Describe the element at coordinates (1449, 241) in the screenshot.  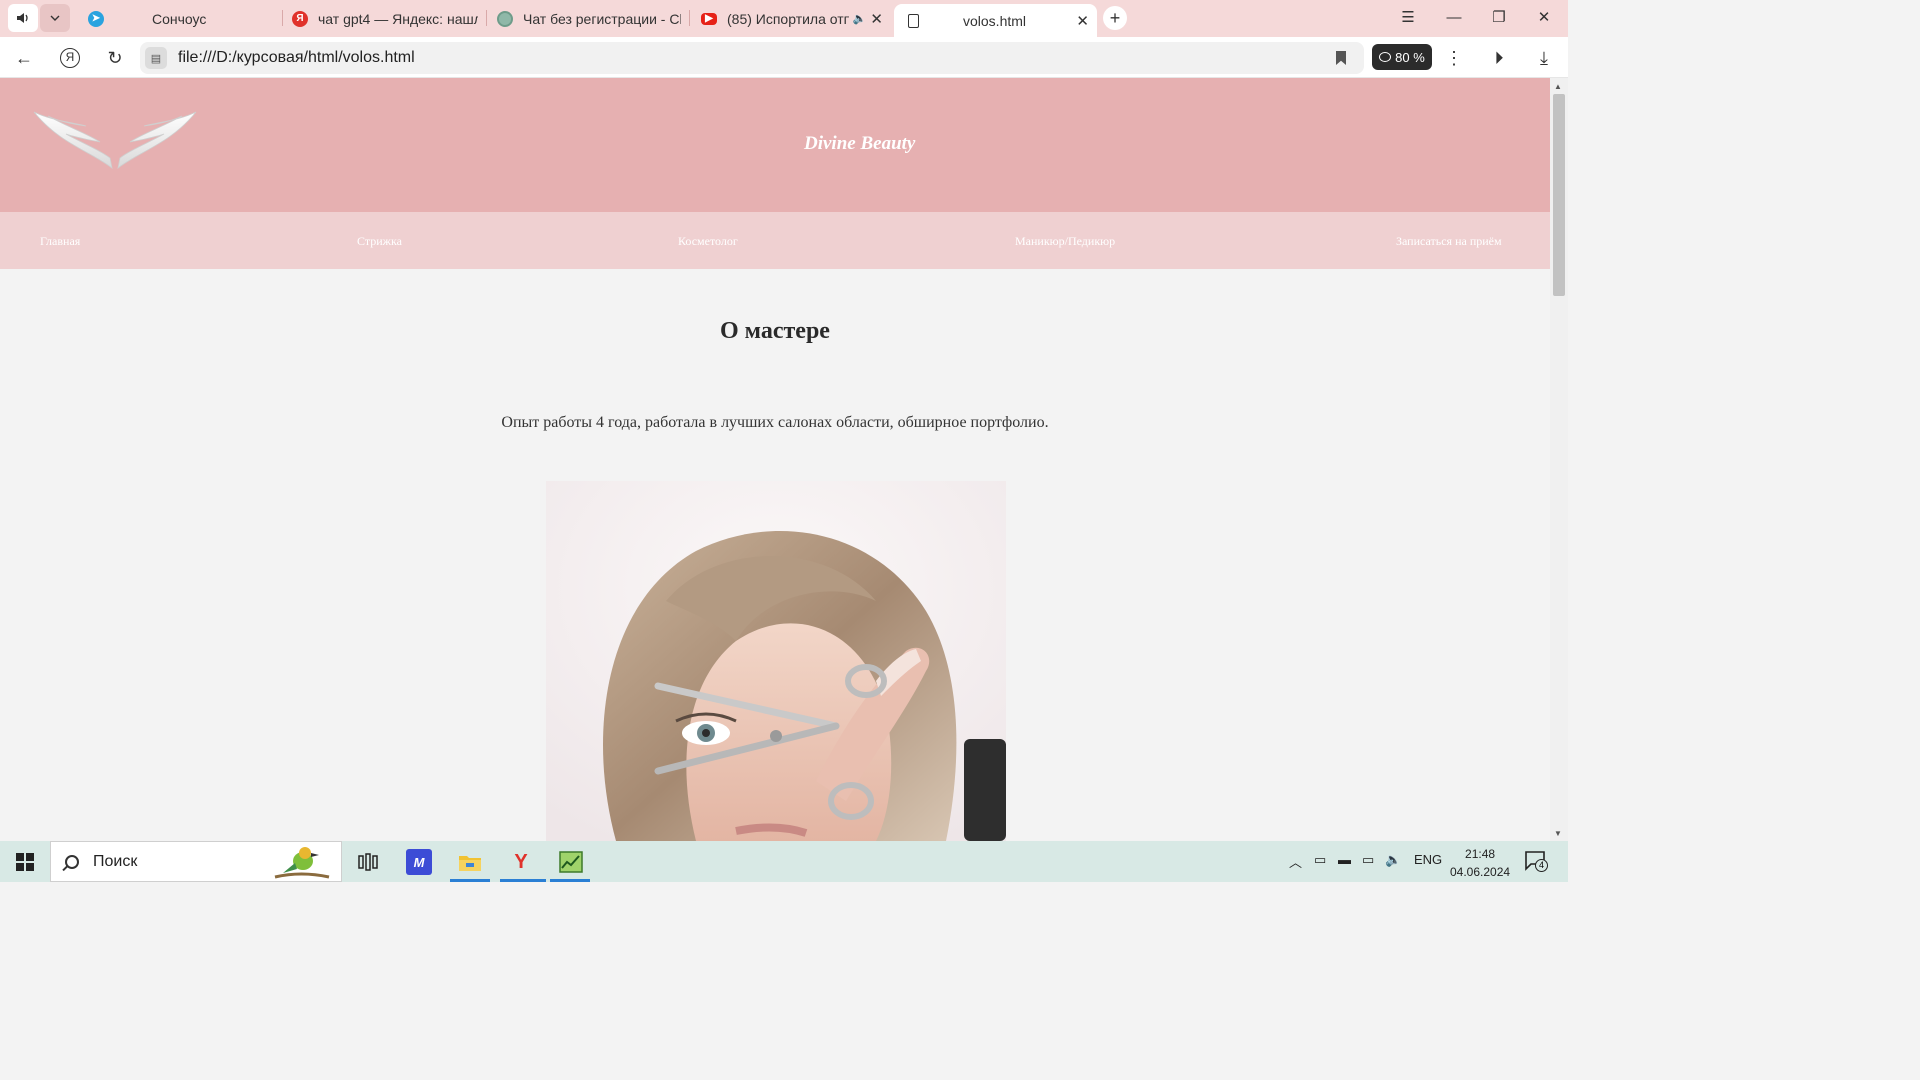
I see `nav-link-booking: Записаться на приём` at that location.